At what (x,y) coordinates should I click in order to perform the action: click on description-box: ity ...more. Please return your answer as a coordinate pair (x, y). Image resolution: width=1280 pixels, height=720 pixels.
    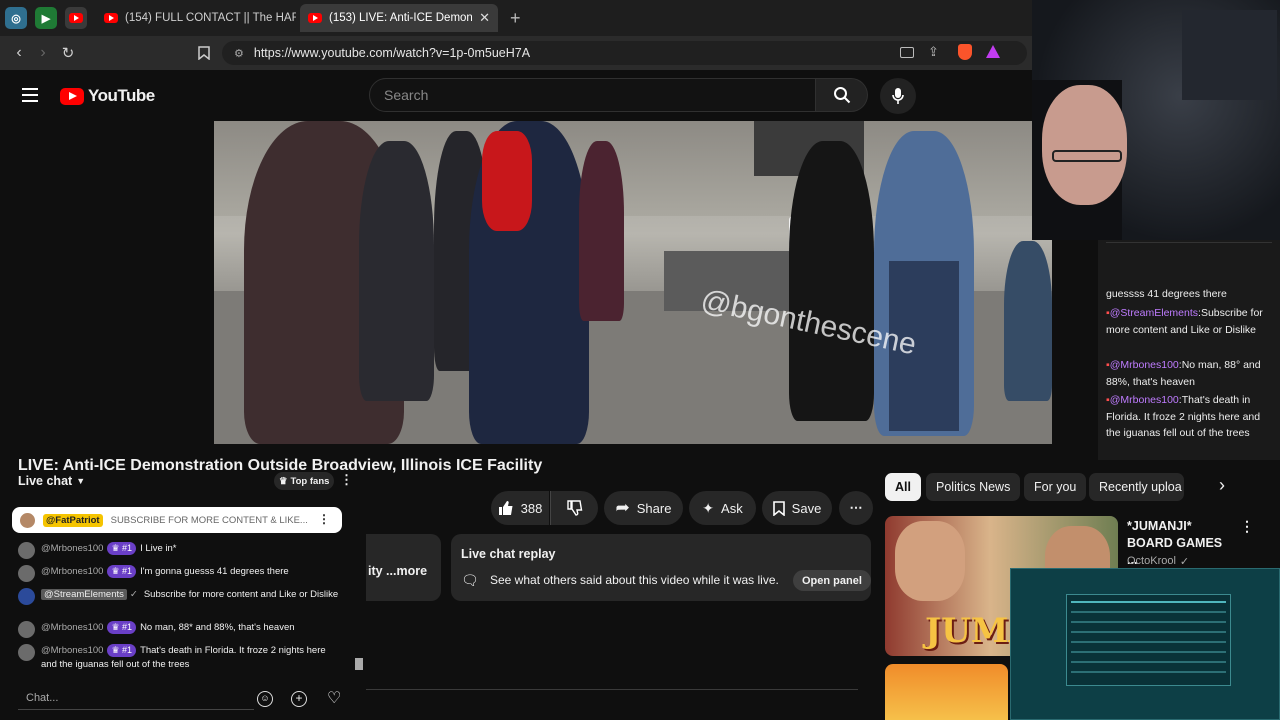
    Looking at the image, I should click on (403, 567).